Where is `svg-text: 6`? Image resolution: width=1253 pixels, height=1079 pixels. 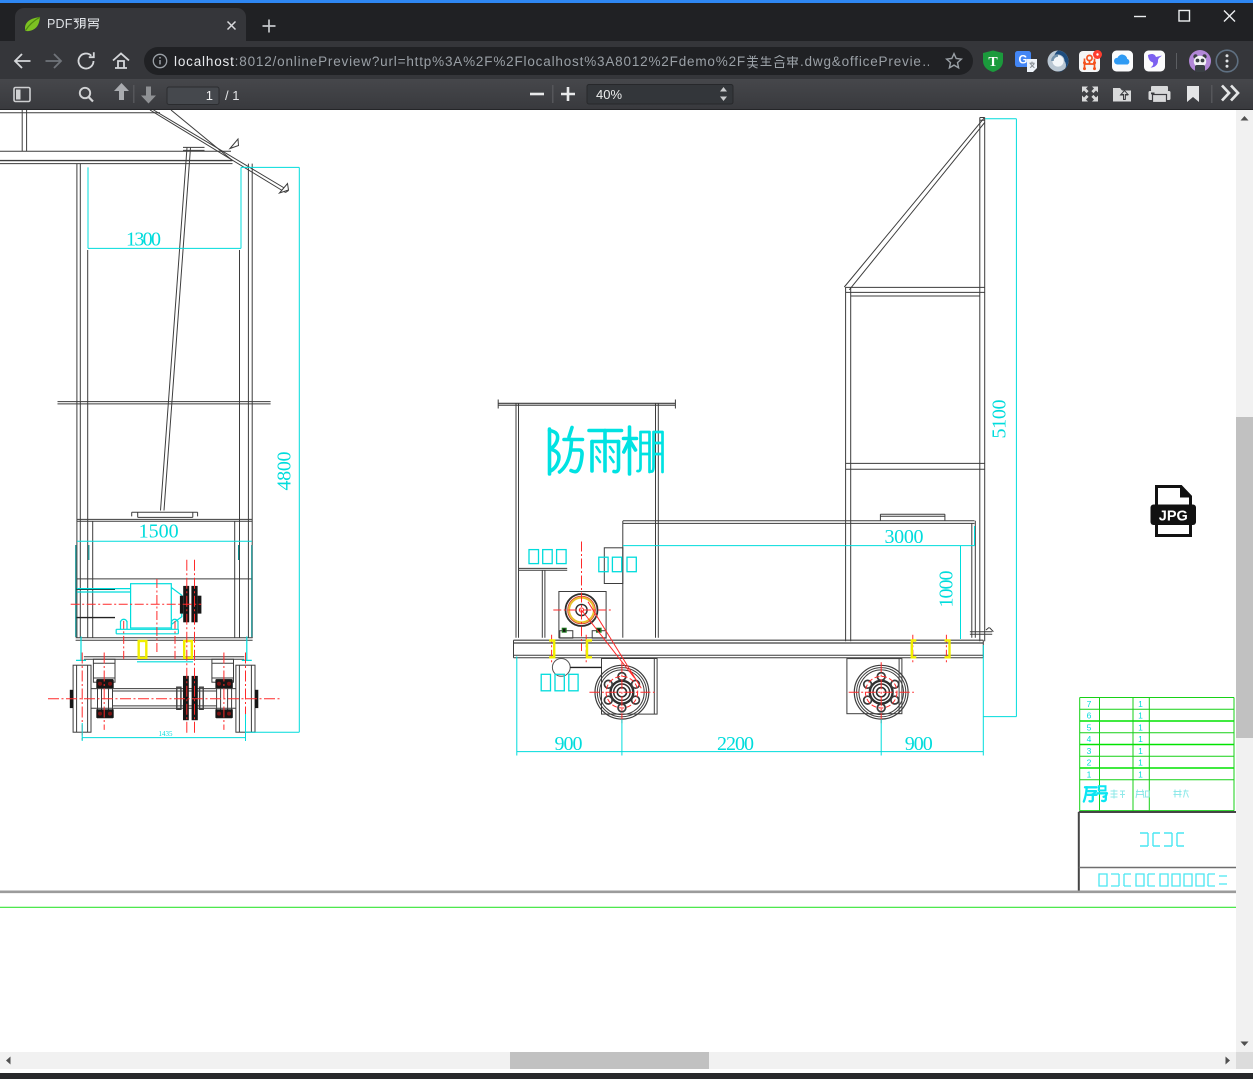
svg-text: 6 is located at coordinates (1089, 716).